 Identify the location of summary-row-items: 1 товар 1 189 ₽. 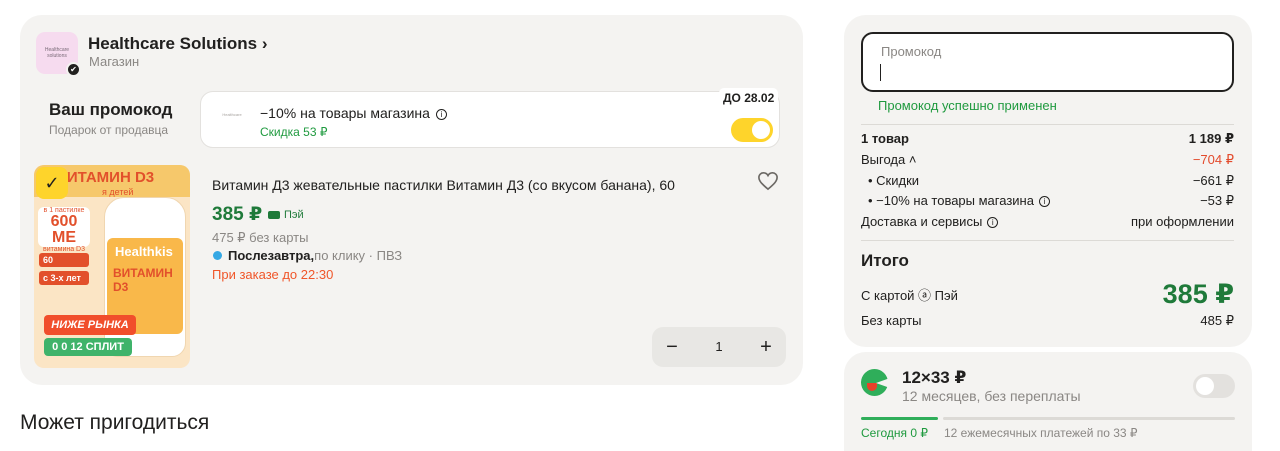
(1047, 139).